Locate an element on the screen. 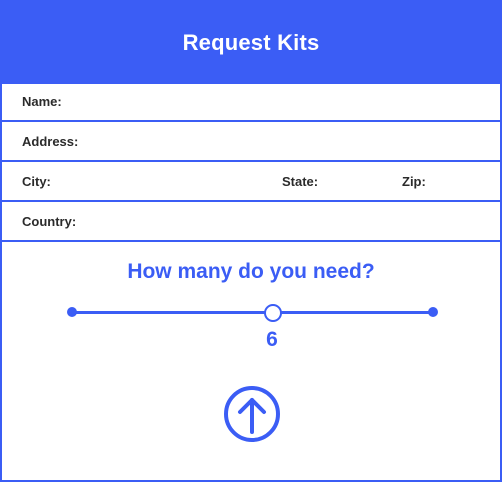 This screenshot has height=482, width=502. city-label: City: is located at coordinates (36, 181).